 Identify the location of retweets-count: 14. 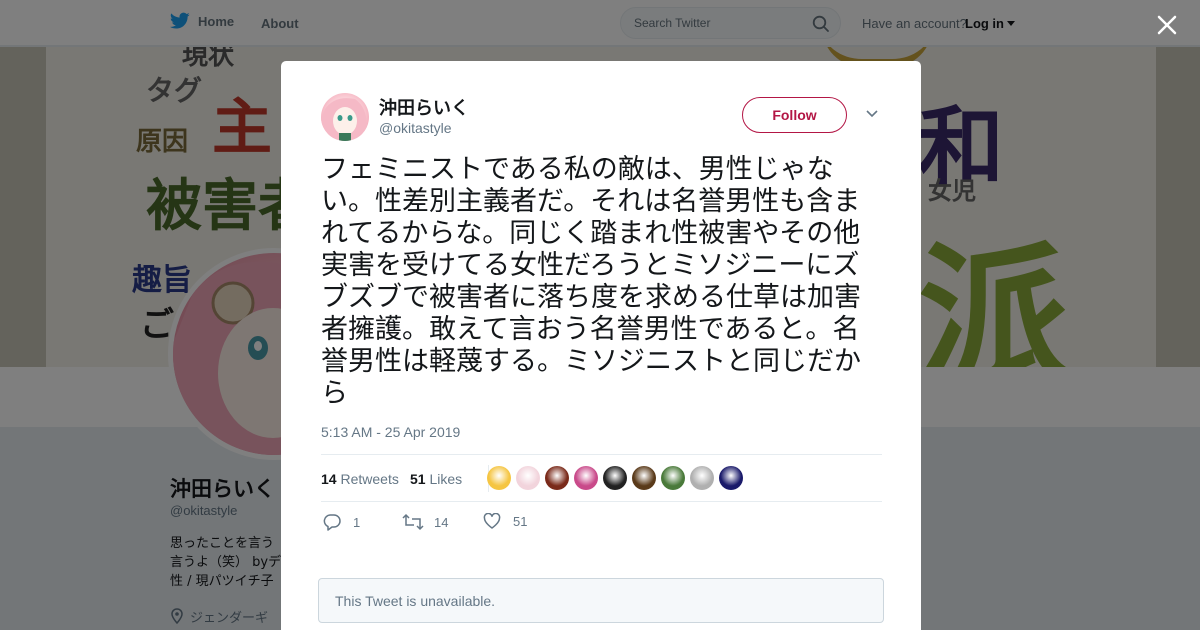
(329, 479).